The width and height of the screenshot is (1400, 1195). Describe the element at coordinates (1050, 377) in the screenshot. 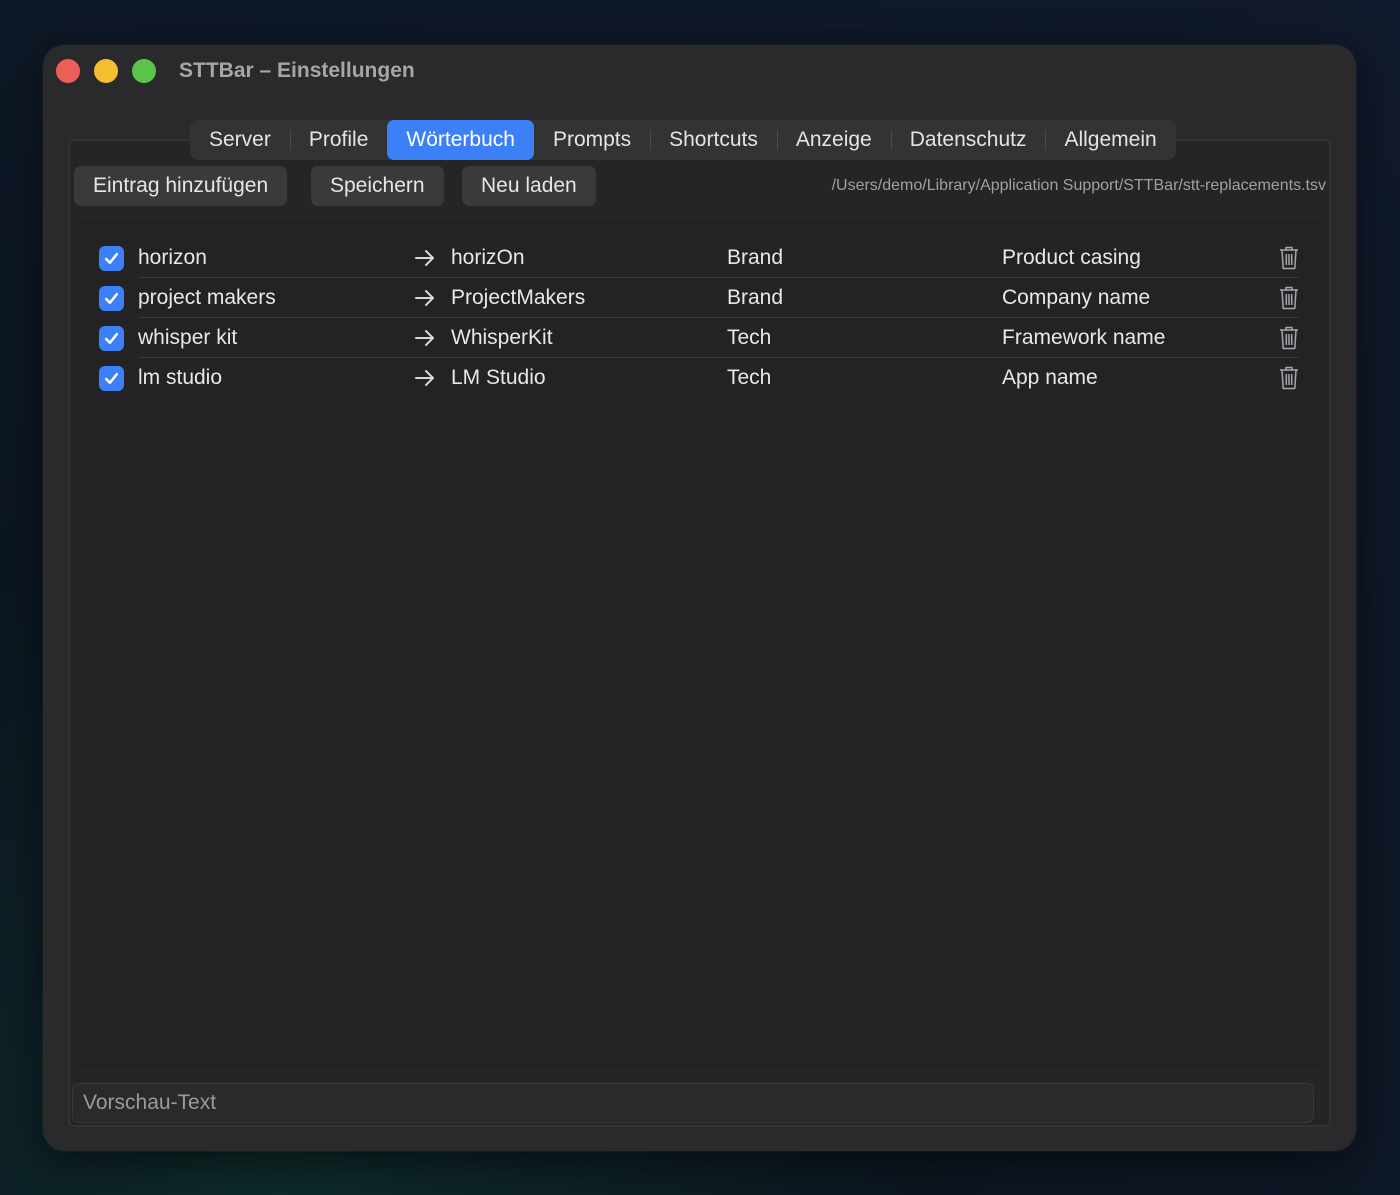

I see `entry-note: App name` at that location.